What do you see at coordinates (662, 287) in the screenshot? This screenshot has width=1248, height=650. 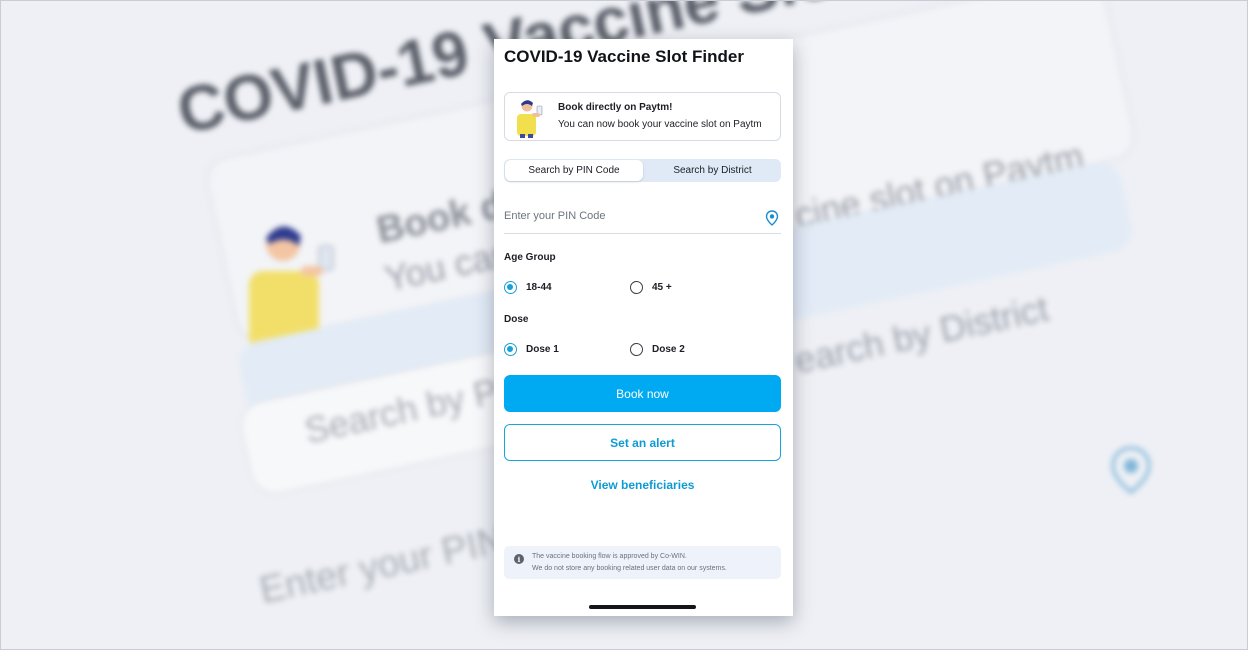 I see `age-45-plus-label: 45 +` at bounding box center [662, 287].